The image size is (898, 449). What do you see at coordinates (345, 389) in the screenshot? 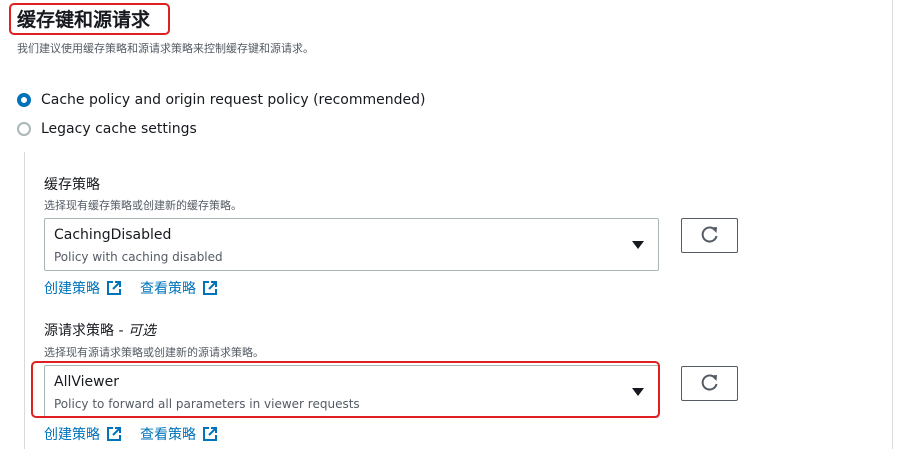
I see `select-highlight-box` at bounding box center [345, 389].